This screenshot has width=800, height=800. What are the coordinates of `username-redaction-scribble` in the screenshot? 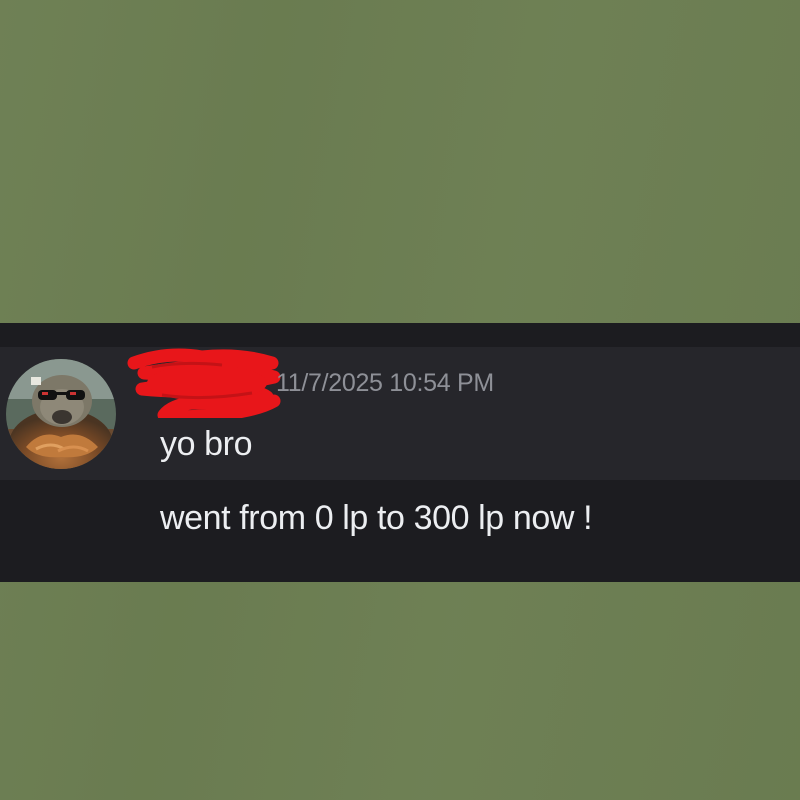 It's located at (202, 383).